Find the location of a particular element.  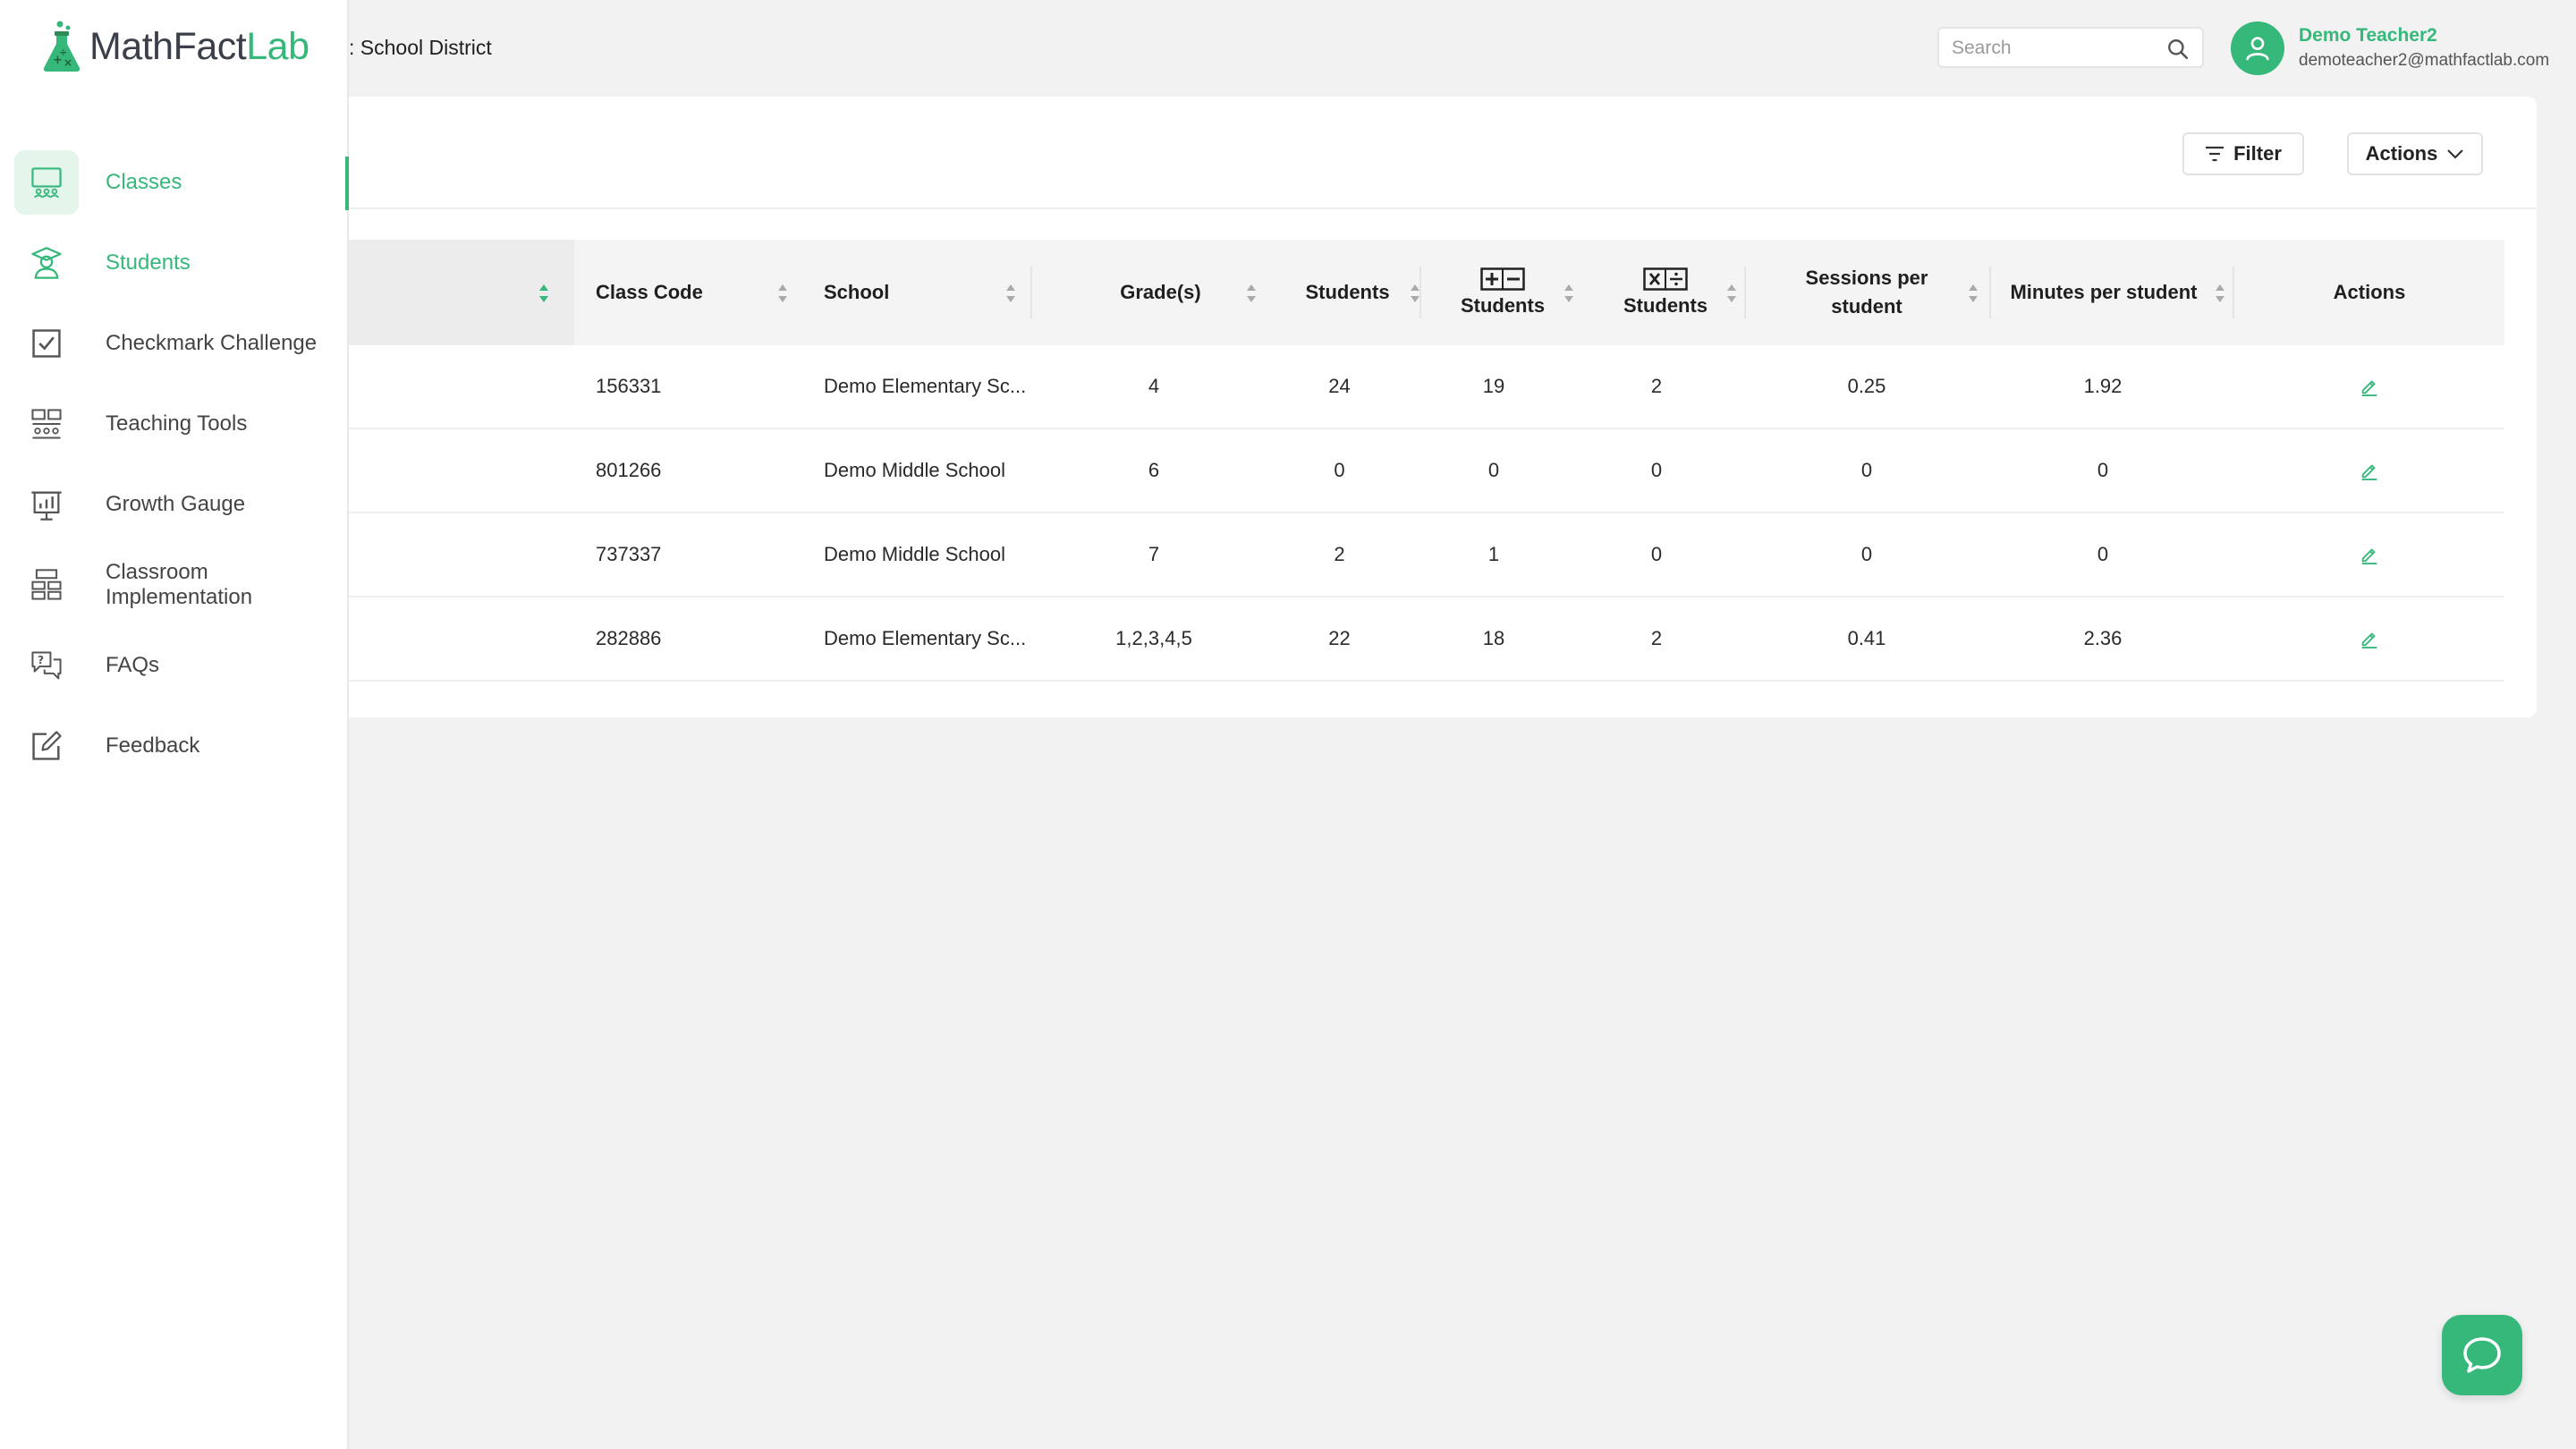

cell-mul-div: 0 is located at coordinates (1656, 470).